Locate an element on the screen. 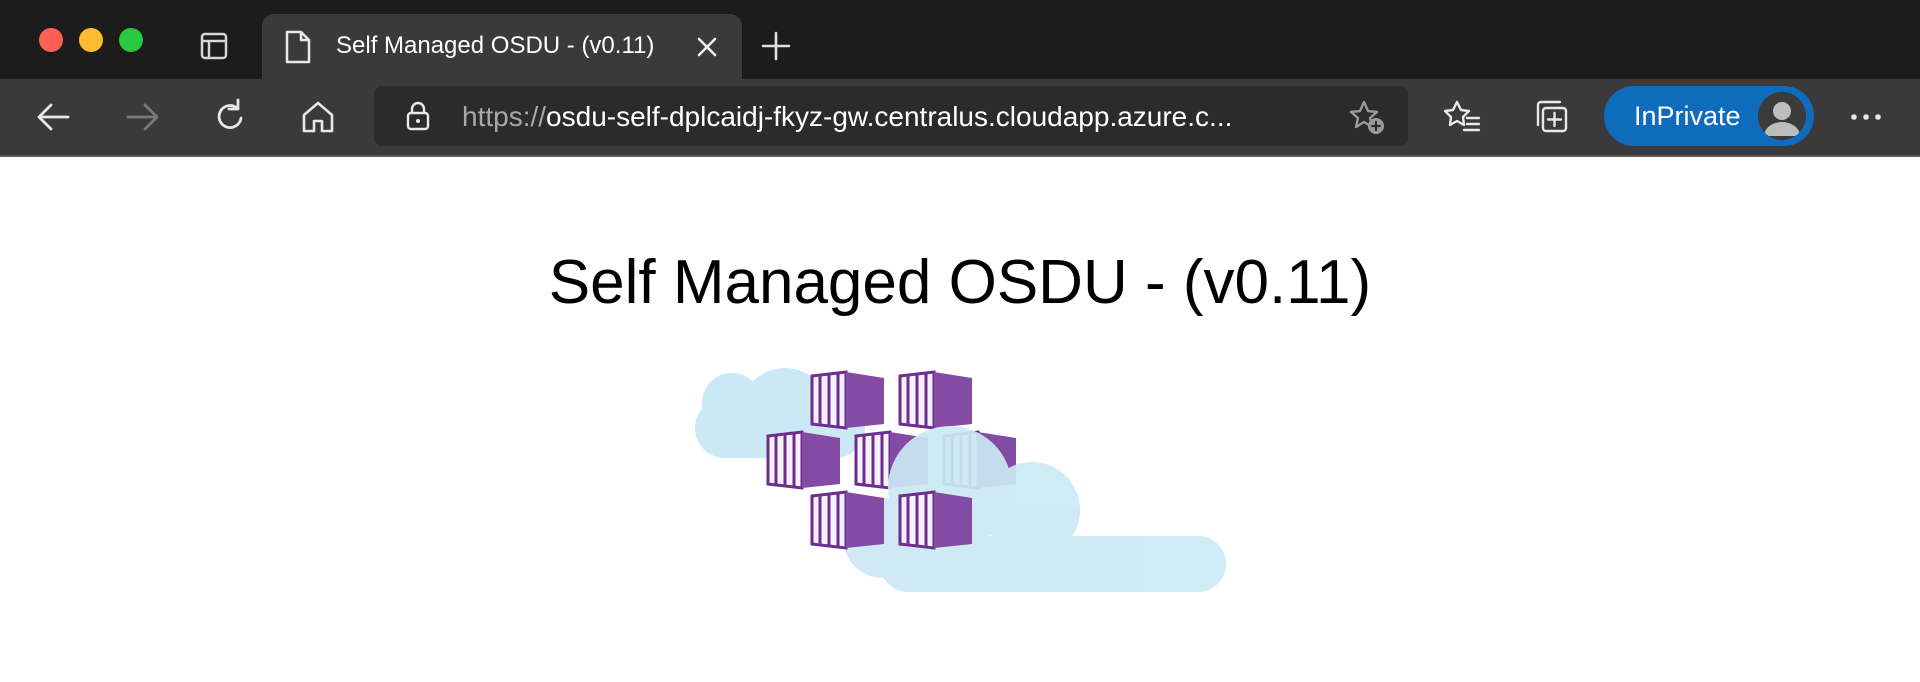  tab-title: Self Managed OSDU - (v0.11) is located at coordinates (495, 45).